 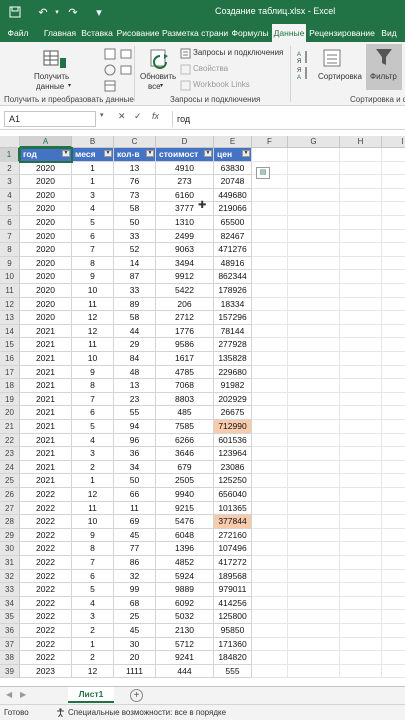 What do you see at coordinates (135, 495) in the screenshot?
I see `table-cell: 66` at bounding box center [135, 495].